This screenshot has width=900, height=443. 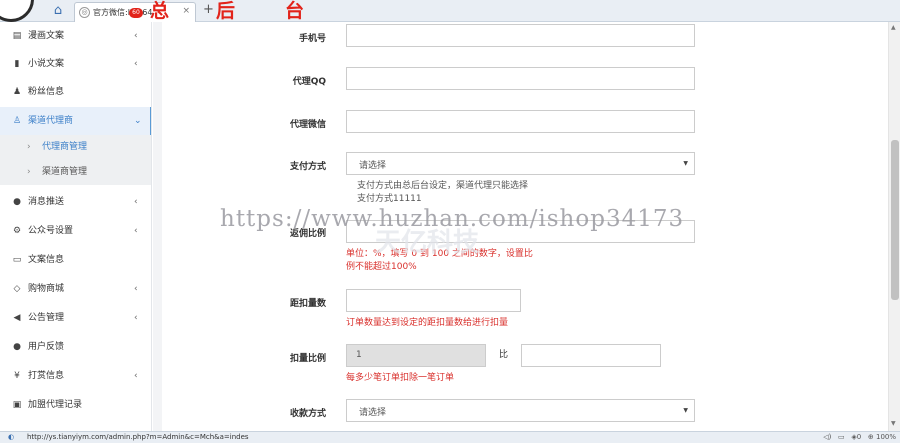 I want to click on tab-close-button: ×, so click(x=186, y=11).